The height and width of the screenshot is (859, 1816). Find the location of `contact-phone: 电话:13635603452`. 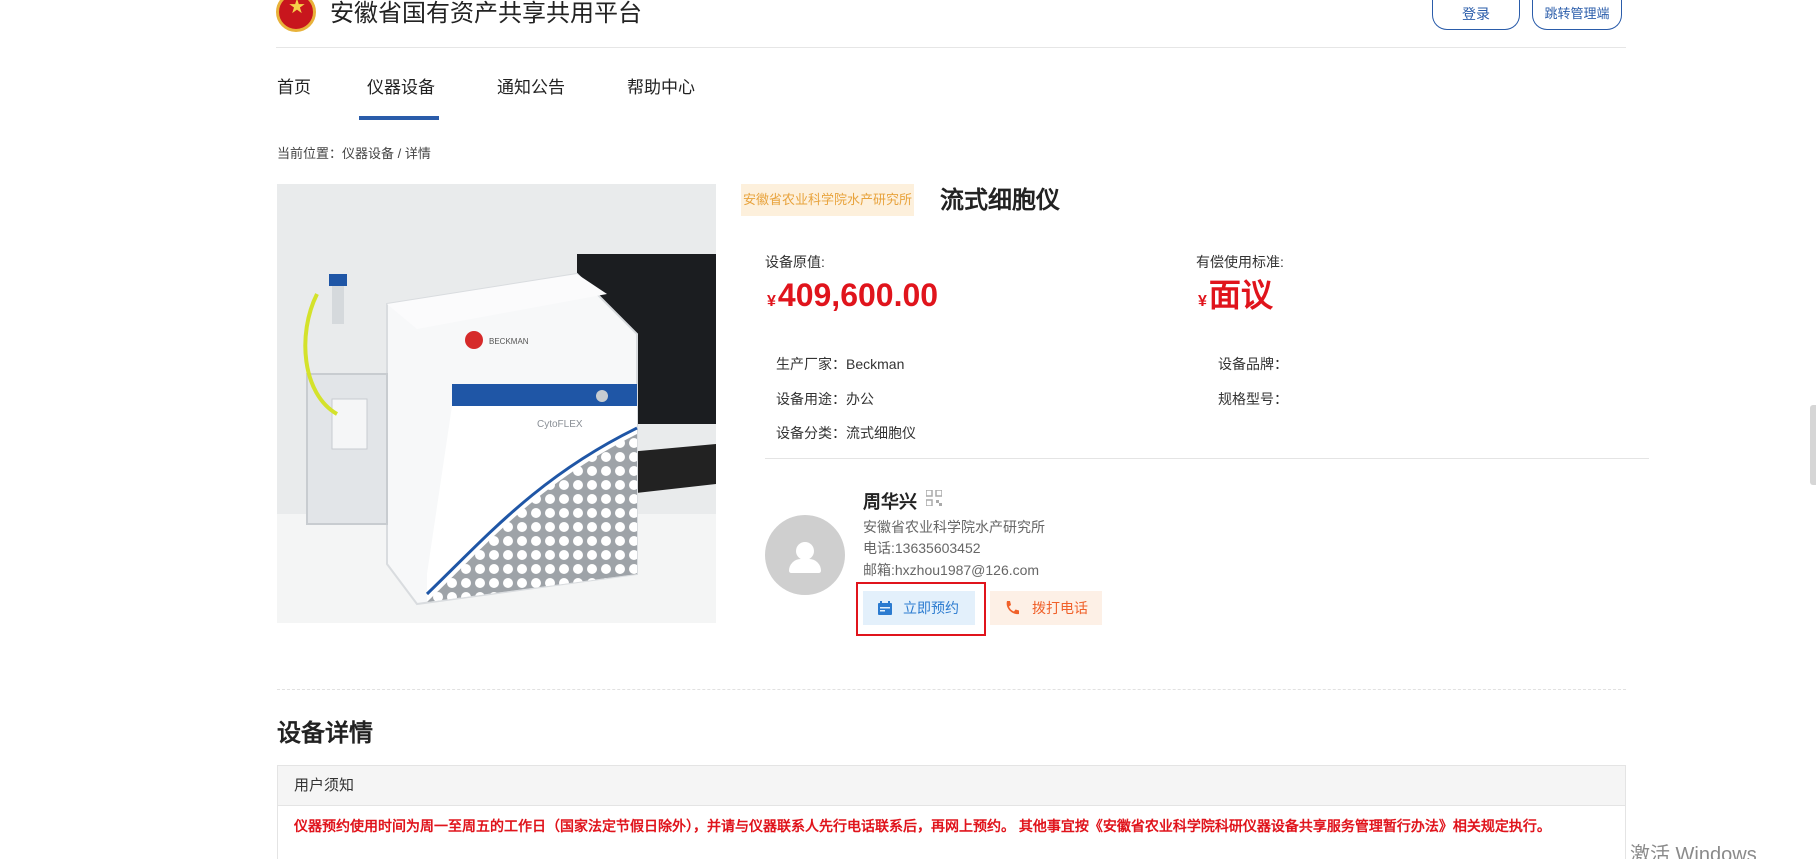

contact-phone: 电话:13635603452 is located at coordinates (922, 548).